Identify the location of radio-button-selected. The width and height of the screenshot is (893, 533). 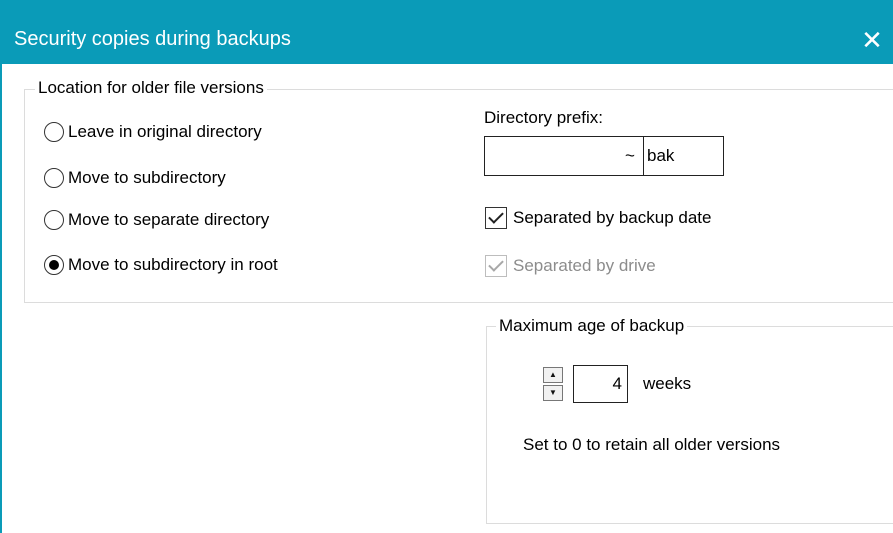
(54, 265).